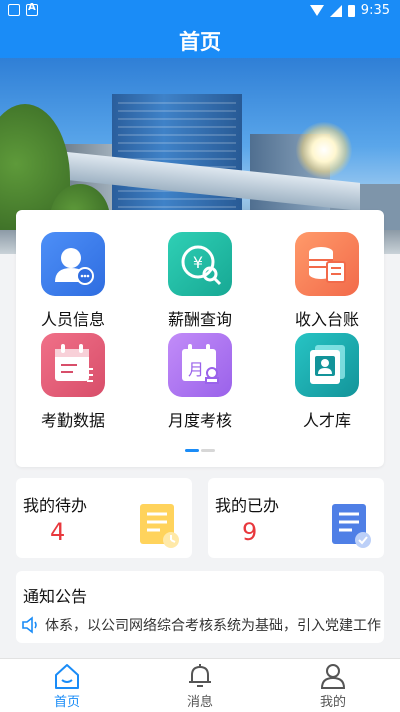 This screenshot has height=712, width=400. I want to click on nav-item-me: 我的, so click(333, 685).